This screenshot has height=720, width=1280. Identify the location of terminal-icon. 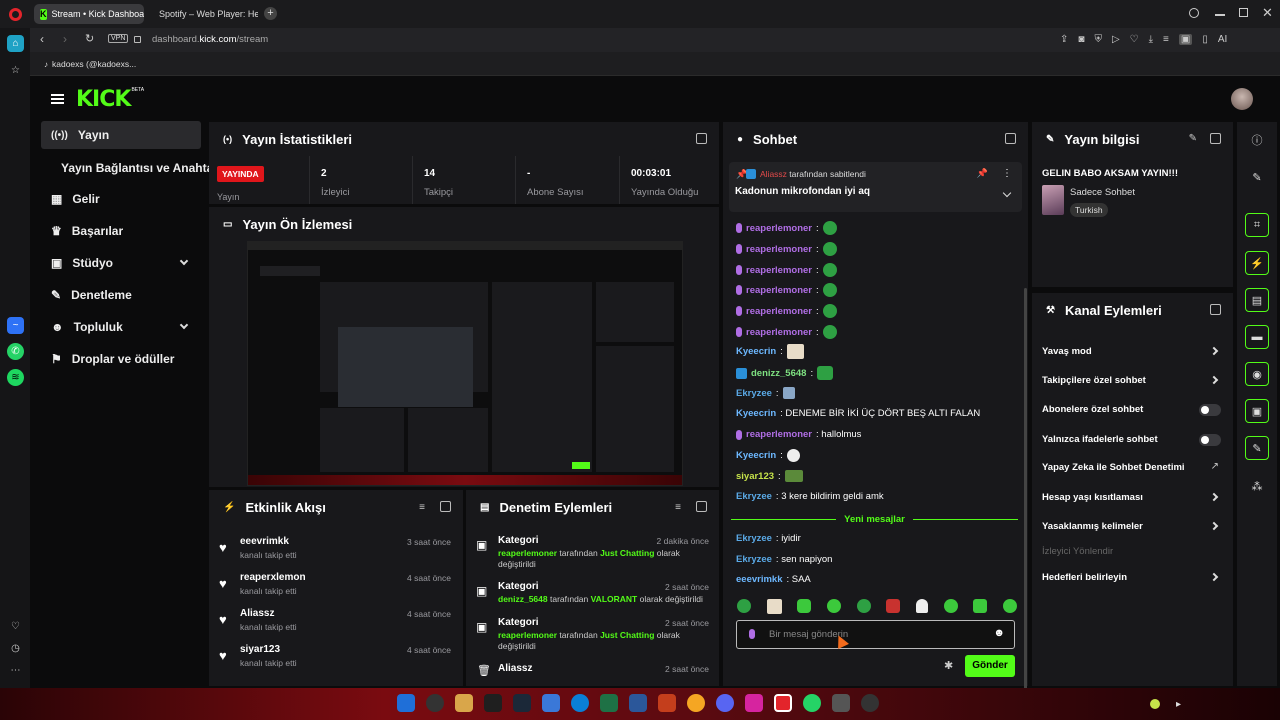
(493, 703).